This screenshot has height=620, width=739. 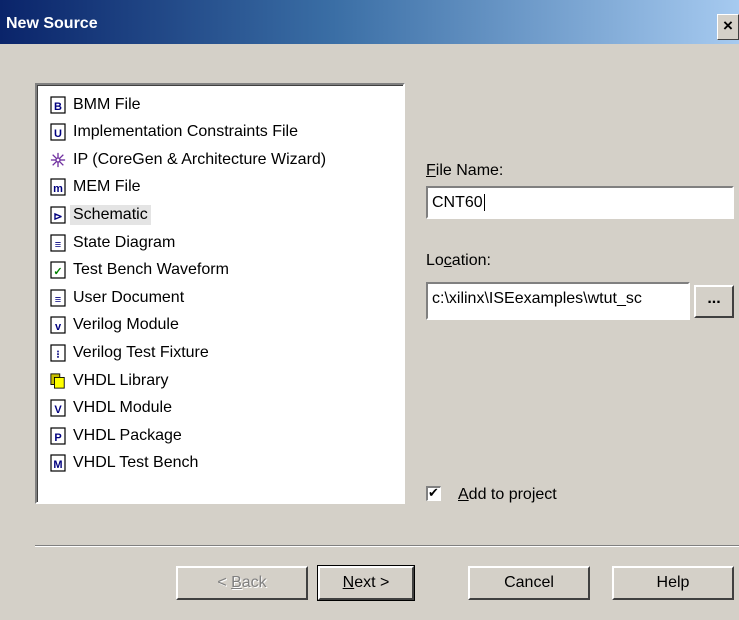 I want to click on verilog-module-icon: v, so click(x=58, y=325).